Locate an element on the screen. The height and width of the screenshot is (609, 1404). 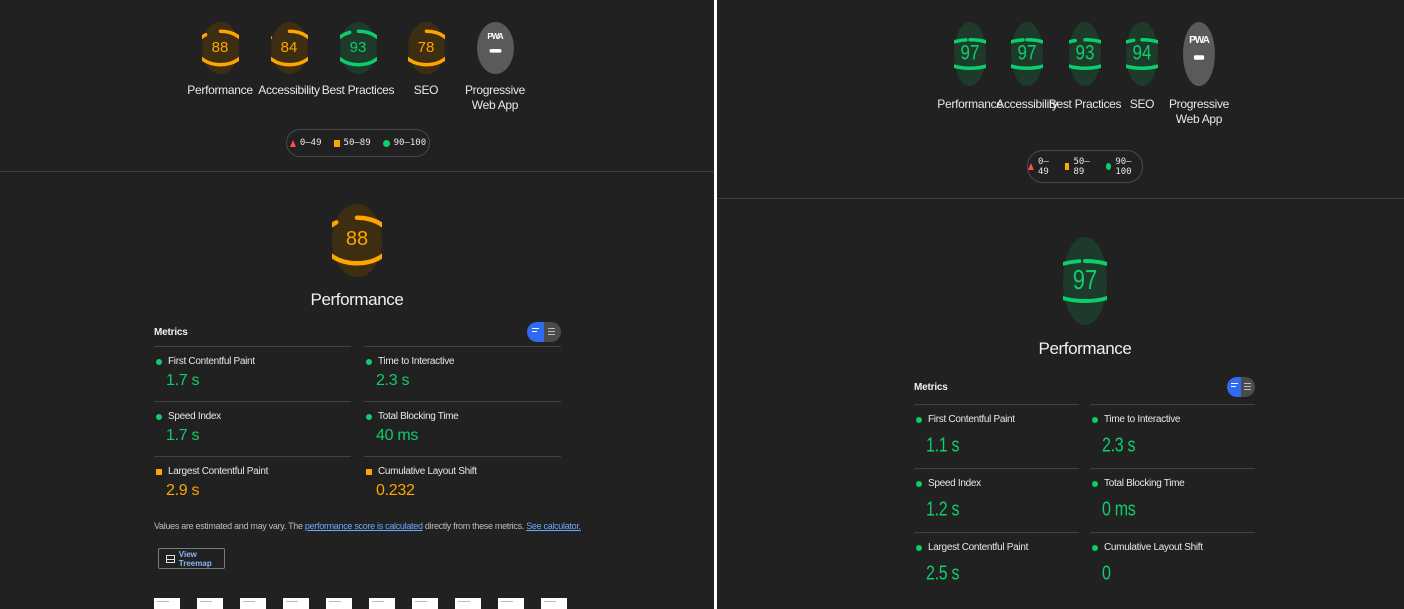
view-treemap-button: View Treemap is located at coordinates (191, 558).